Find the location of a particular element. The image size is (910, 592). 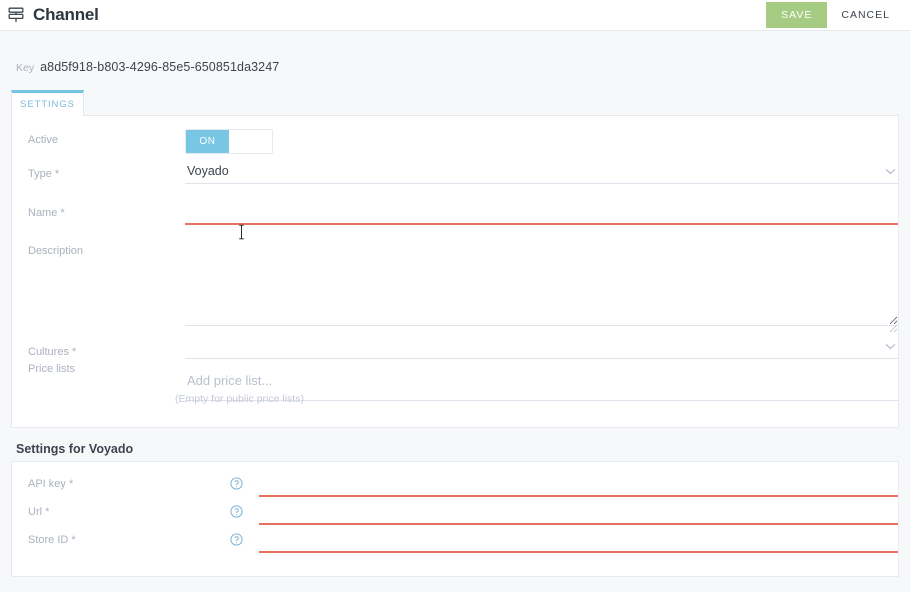

key-row: Key a8d5f918-b803-4296-85e5-650851da3247 is located at coordinates (147, 67).